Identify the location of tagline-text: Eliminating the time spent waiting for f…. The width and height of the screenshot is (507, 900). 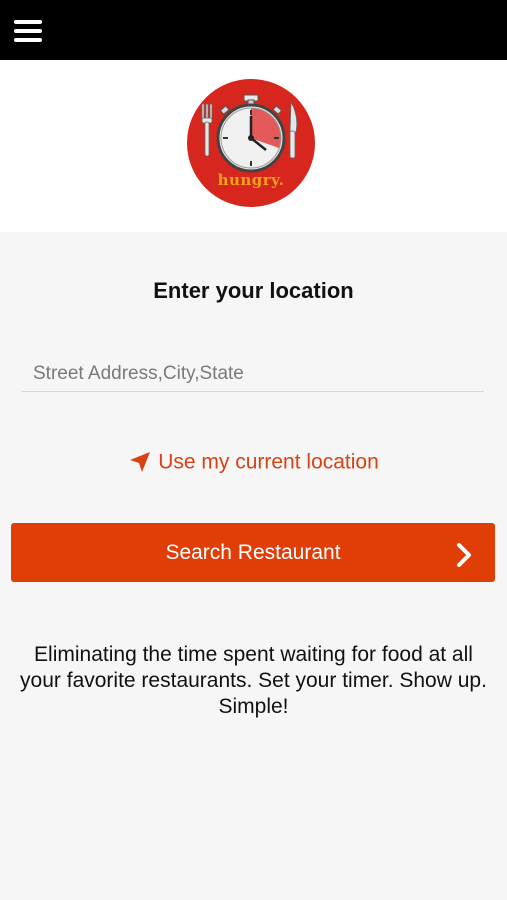
(253, 680).